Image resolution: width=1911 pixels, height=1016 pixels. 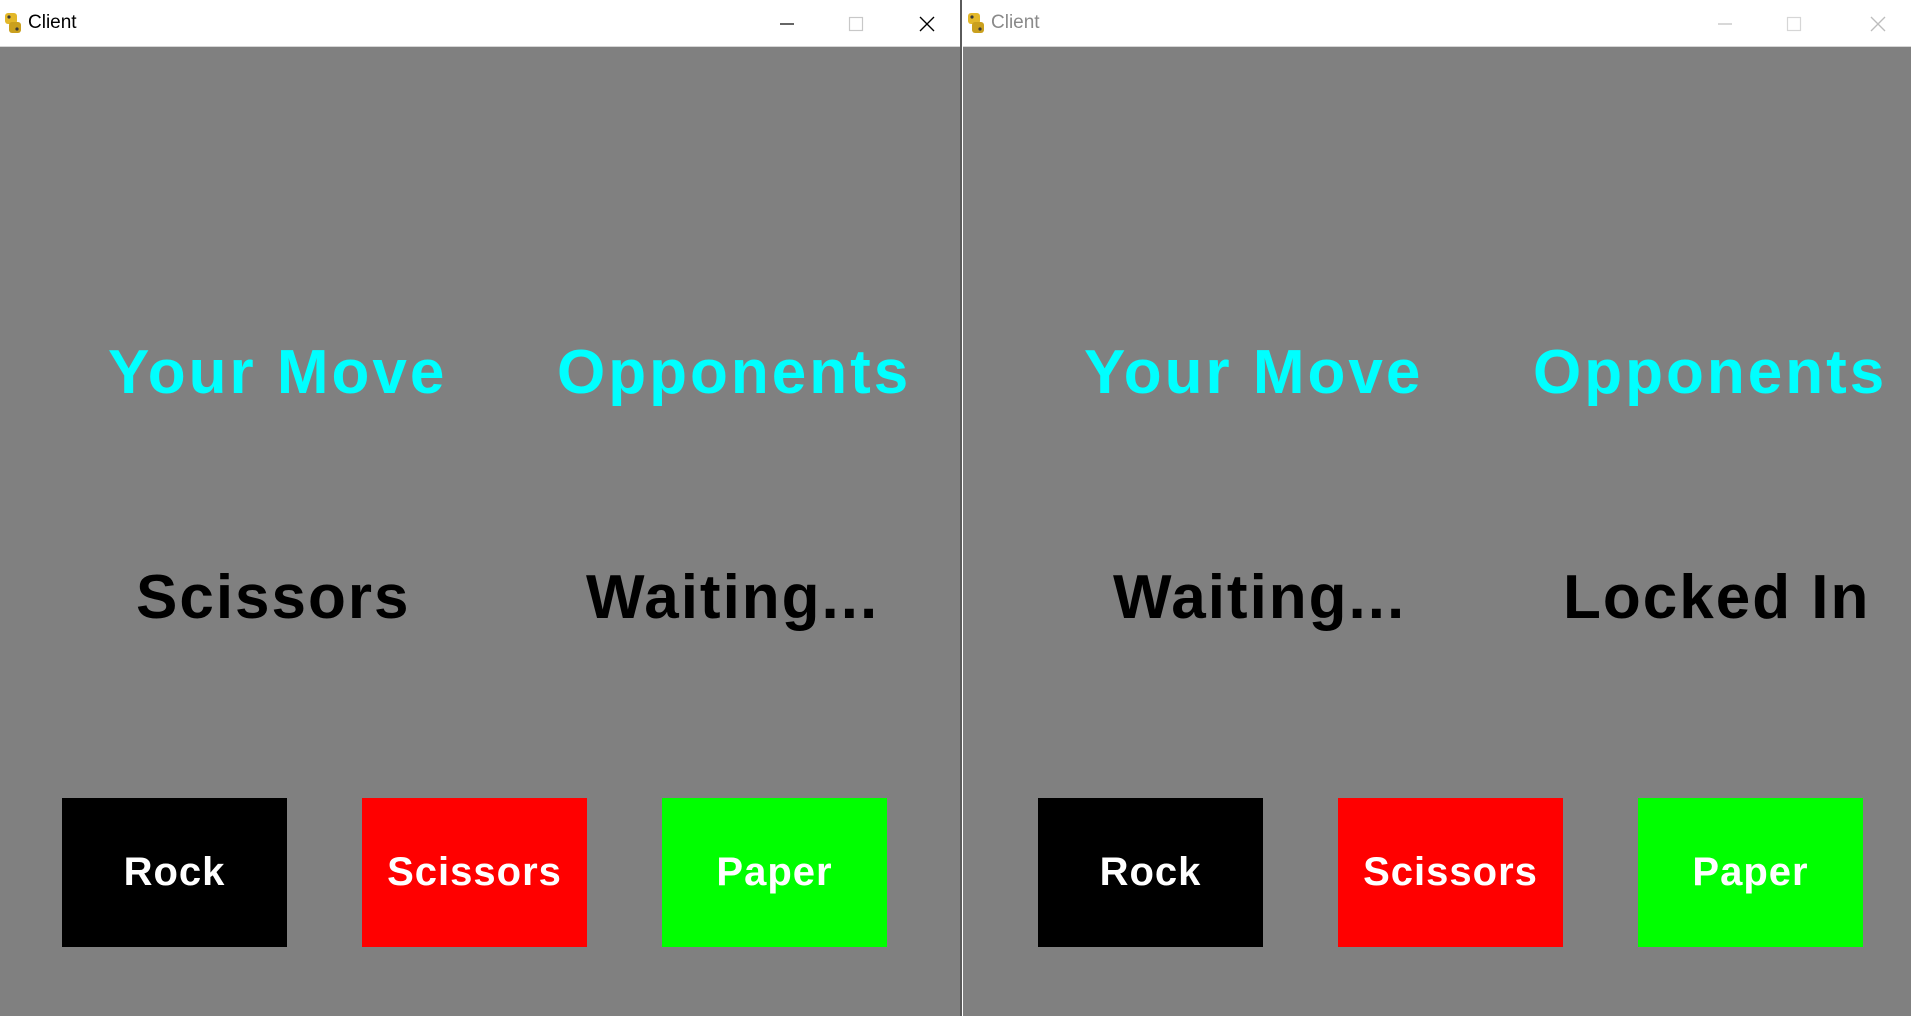 I want to click on opponent-status: Locked In, so click(x=1717, y=597).